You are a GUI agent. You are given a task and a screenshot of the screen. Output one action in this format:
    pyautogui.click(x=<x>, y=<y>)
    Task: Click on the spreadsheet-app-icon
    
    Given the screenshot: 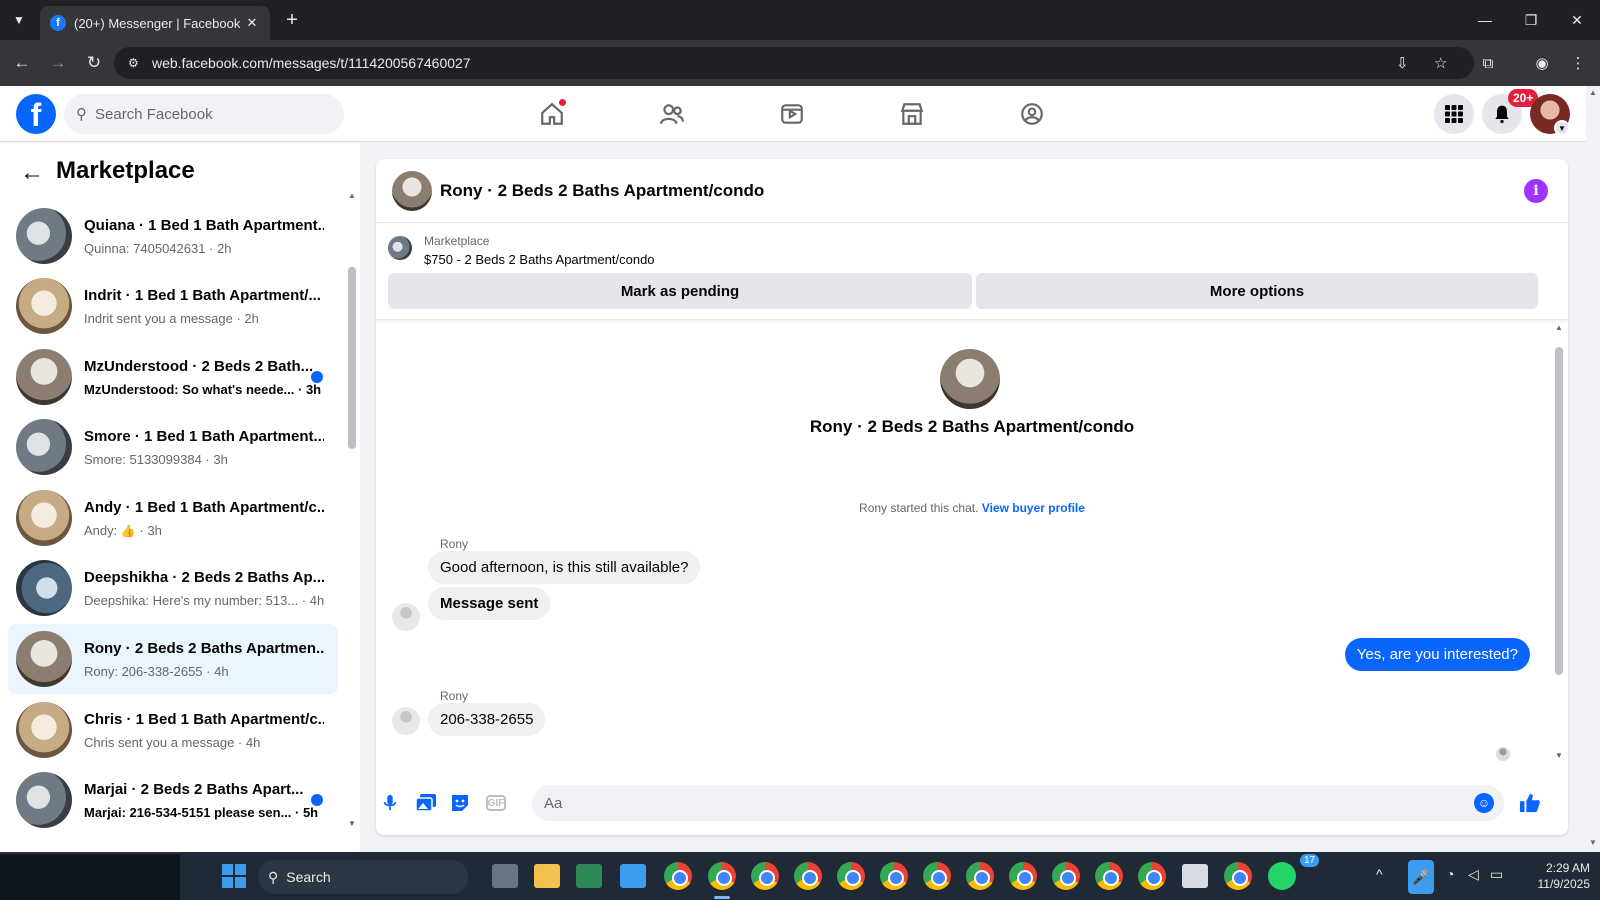 What is the action you would take?
    pyautogui.click(x=589, y=876)
    